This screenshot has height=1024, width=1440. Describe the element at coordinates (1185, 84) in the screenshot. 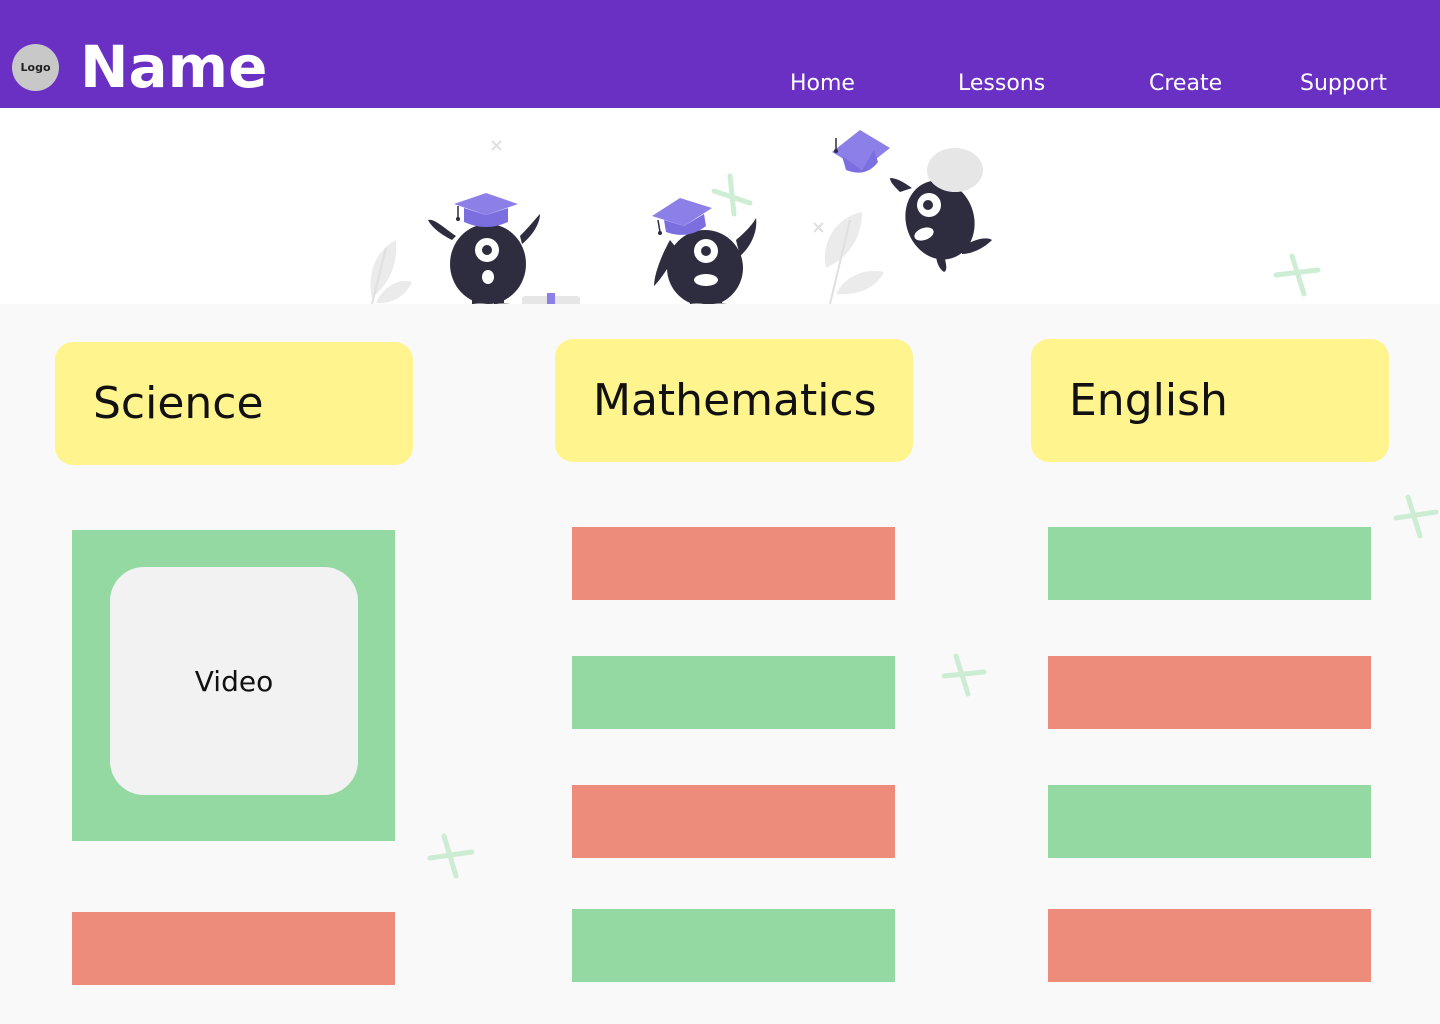

I see `nav-create: Create` at that location.